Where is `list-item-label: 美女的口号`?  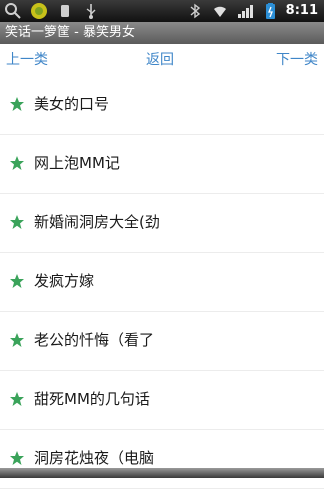 list-item-label: 美女的口号 is located at coordinates (72, 104).